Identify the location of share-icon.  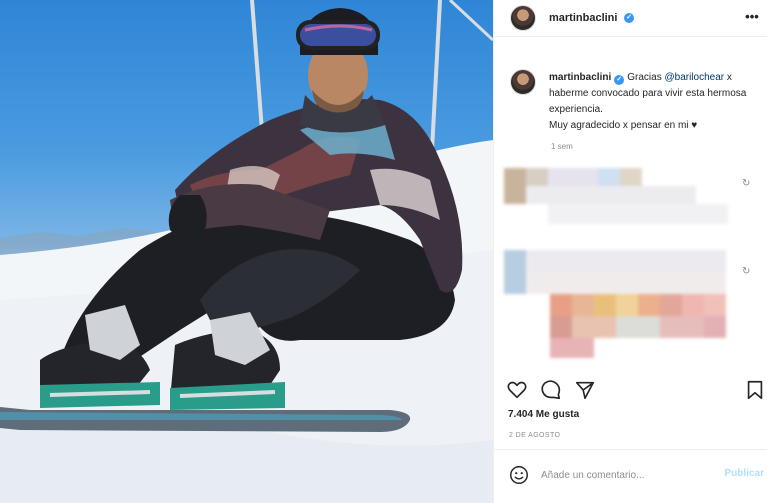
(585, 390).